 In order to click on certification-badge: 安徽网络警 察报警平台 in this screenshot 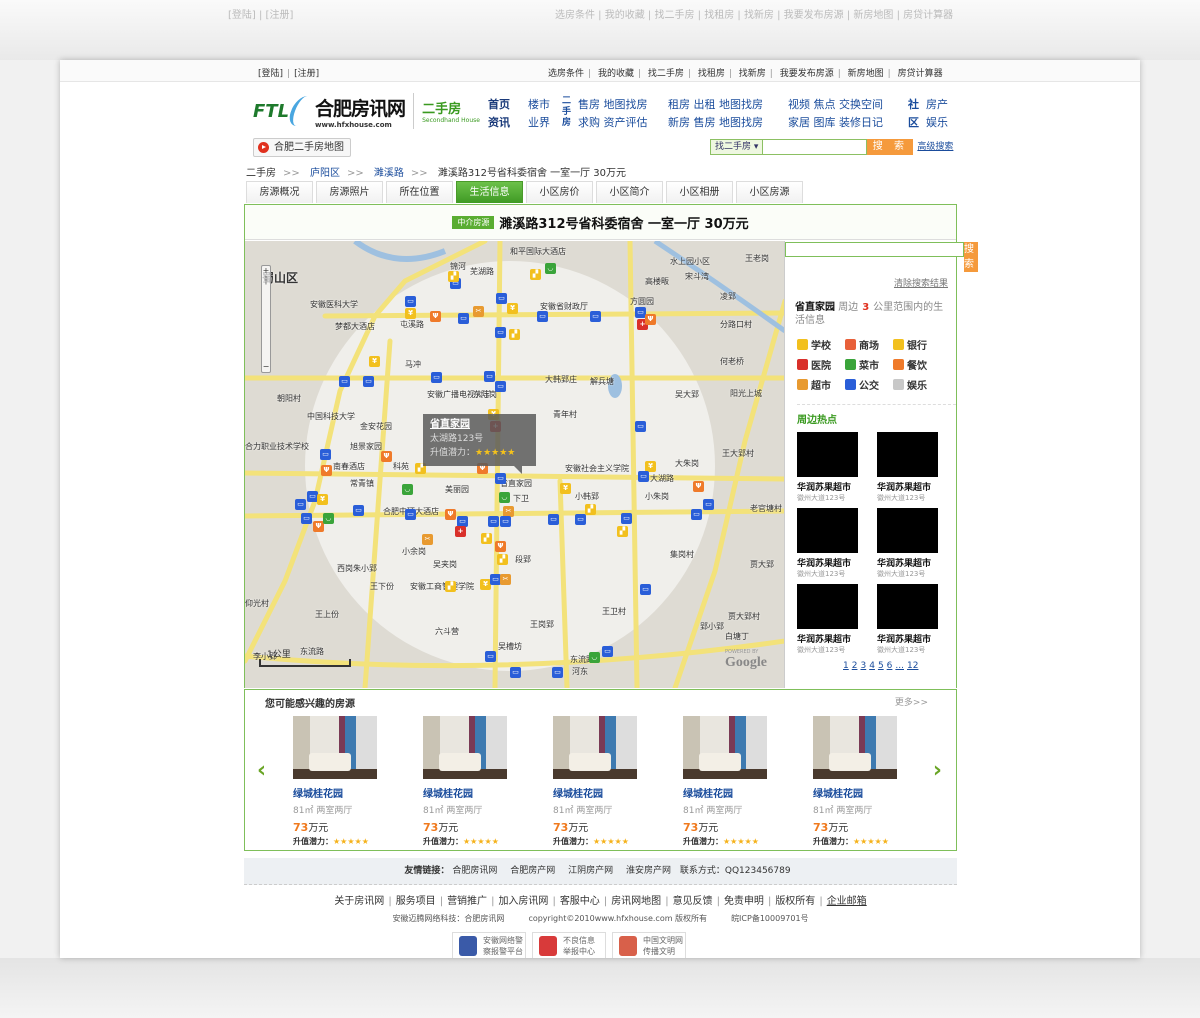, I will do `click(489, 945)`.